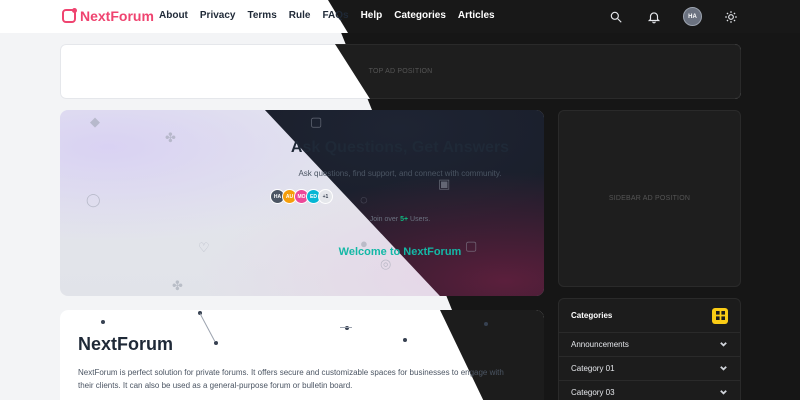 The width and height of the screenshot is (800, 400). I want to click on category-item-01: Category 01, so click(649, 369).